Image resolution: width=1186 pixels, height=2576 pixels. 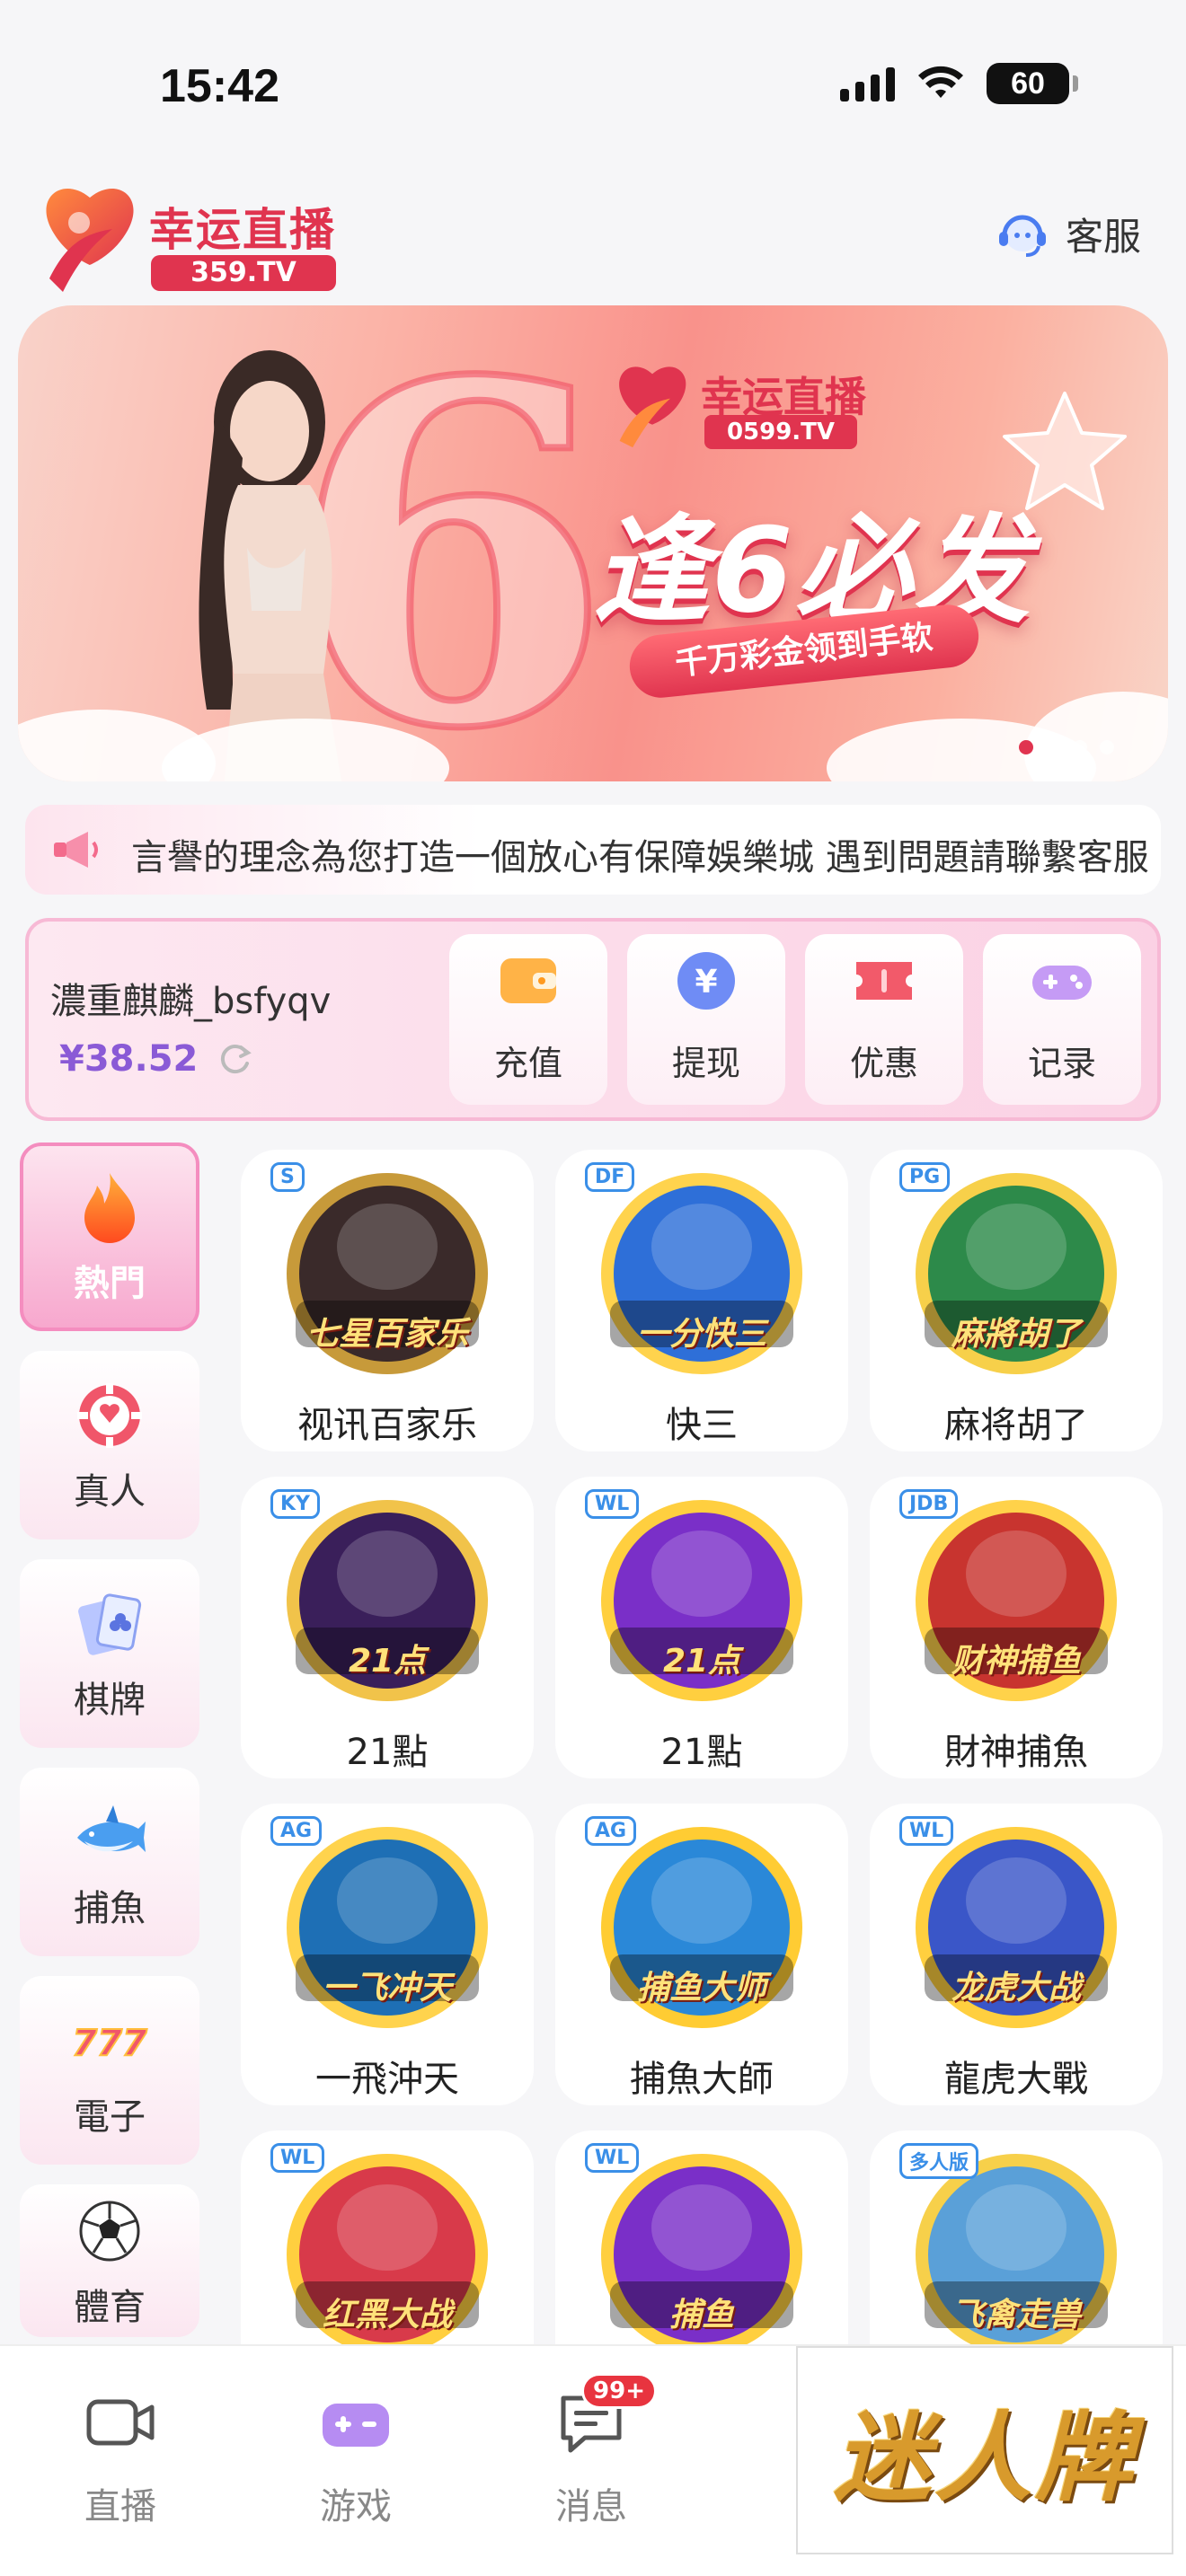 What do you see at coordinates (1011, 2252) in the screenshot?
I see `game-thumbnail: 飞禽走兽 多人版` at bounding box center [1011, 2252].